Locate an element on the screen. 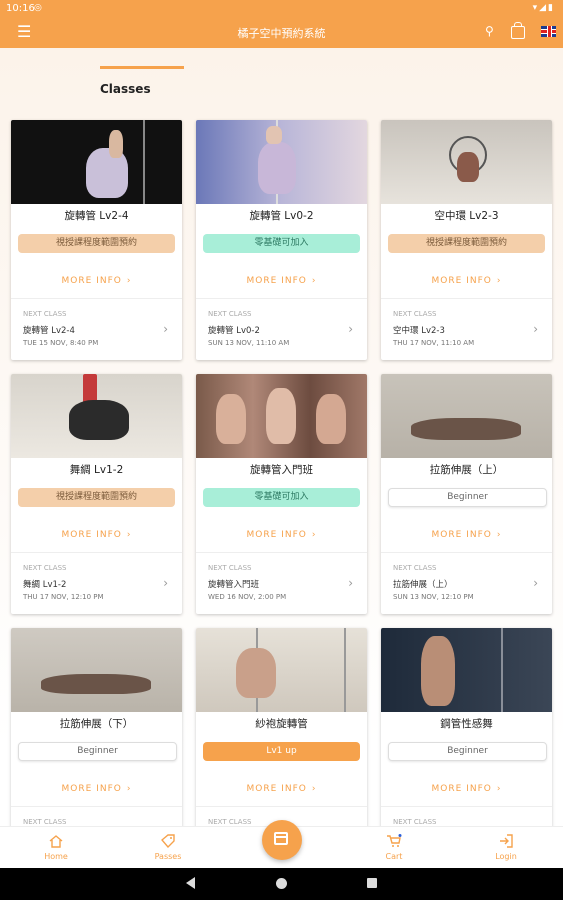  next-class-time: SUN 13 NOV, 11:10 AM is located at coordinates (249, 343).